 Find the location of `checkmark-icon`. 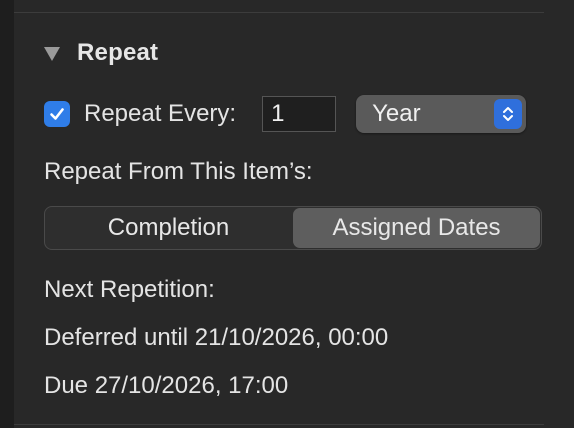

checkmark-icon is located at coordinates (57, 114).